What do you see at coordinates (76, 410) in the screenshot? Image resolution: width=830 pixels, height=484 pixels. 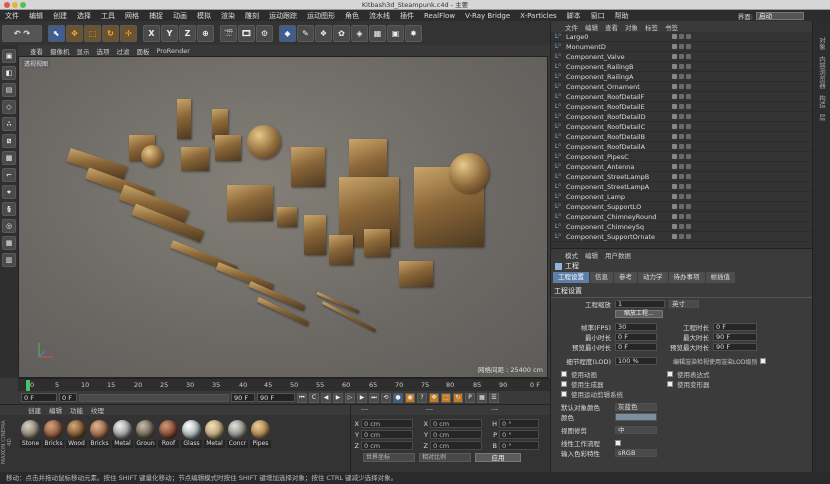 I see `mat-menu-function: 功能` at bounding box center [76, 410].